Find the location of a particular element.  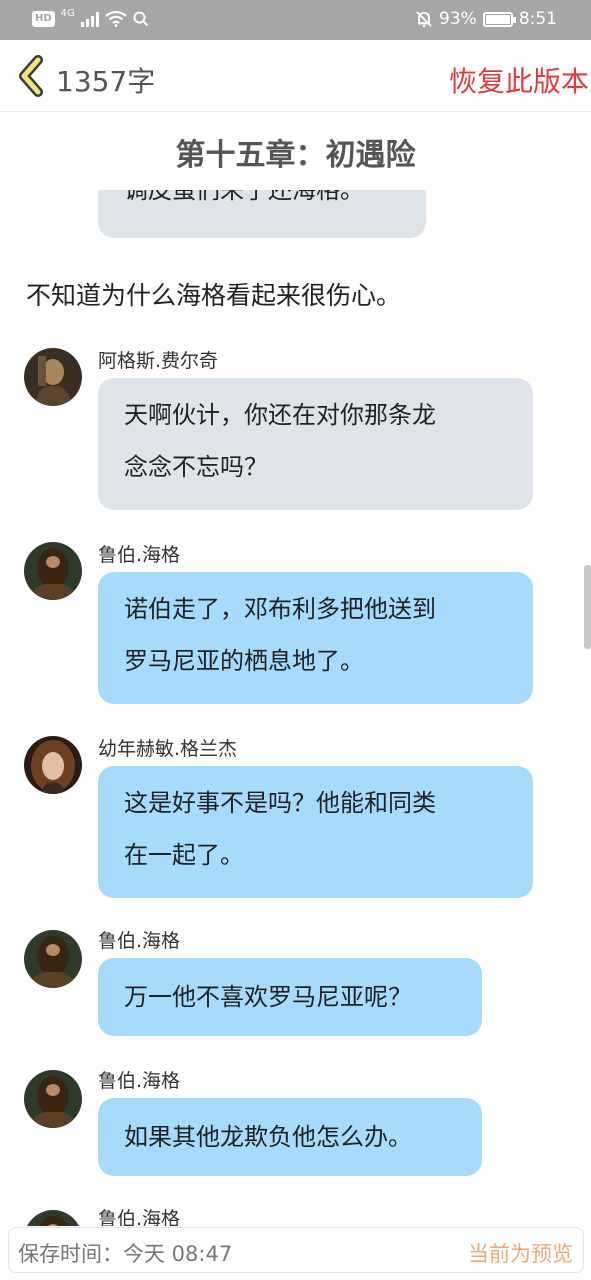

save-time: 保存时间：今天 08:47 is located at coordinates (125, 1254).